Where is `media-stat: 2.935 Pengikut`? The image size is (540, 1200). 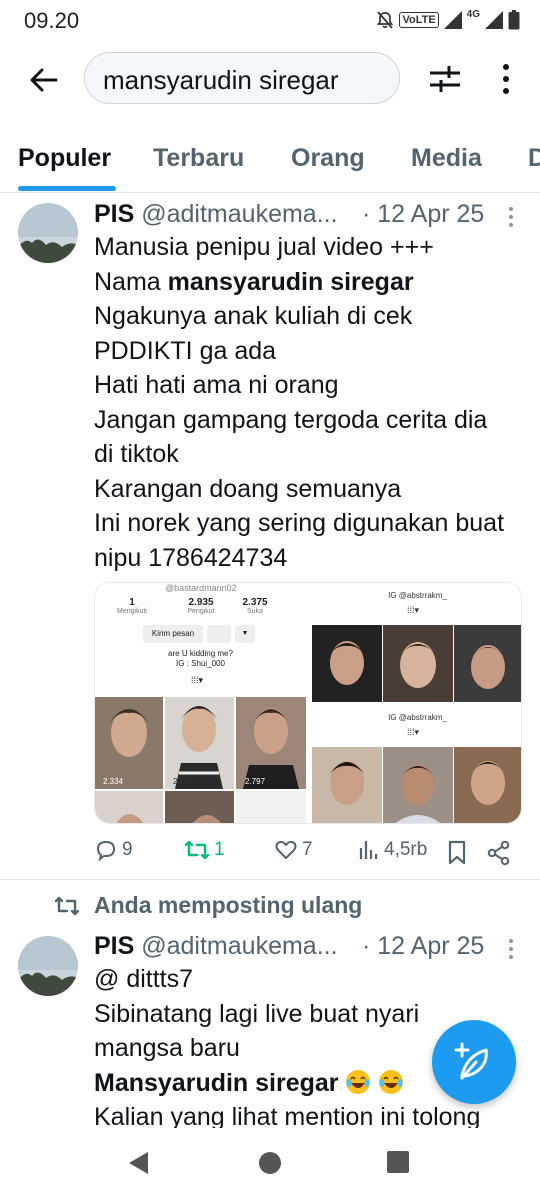 media-stat: 2.935 Pengikut is located at coordinates (201, 606).